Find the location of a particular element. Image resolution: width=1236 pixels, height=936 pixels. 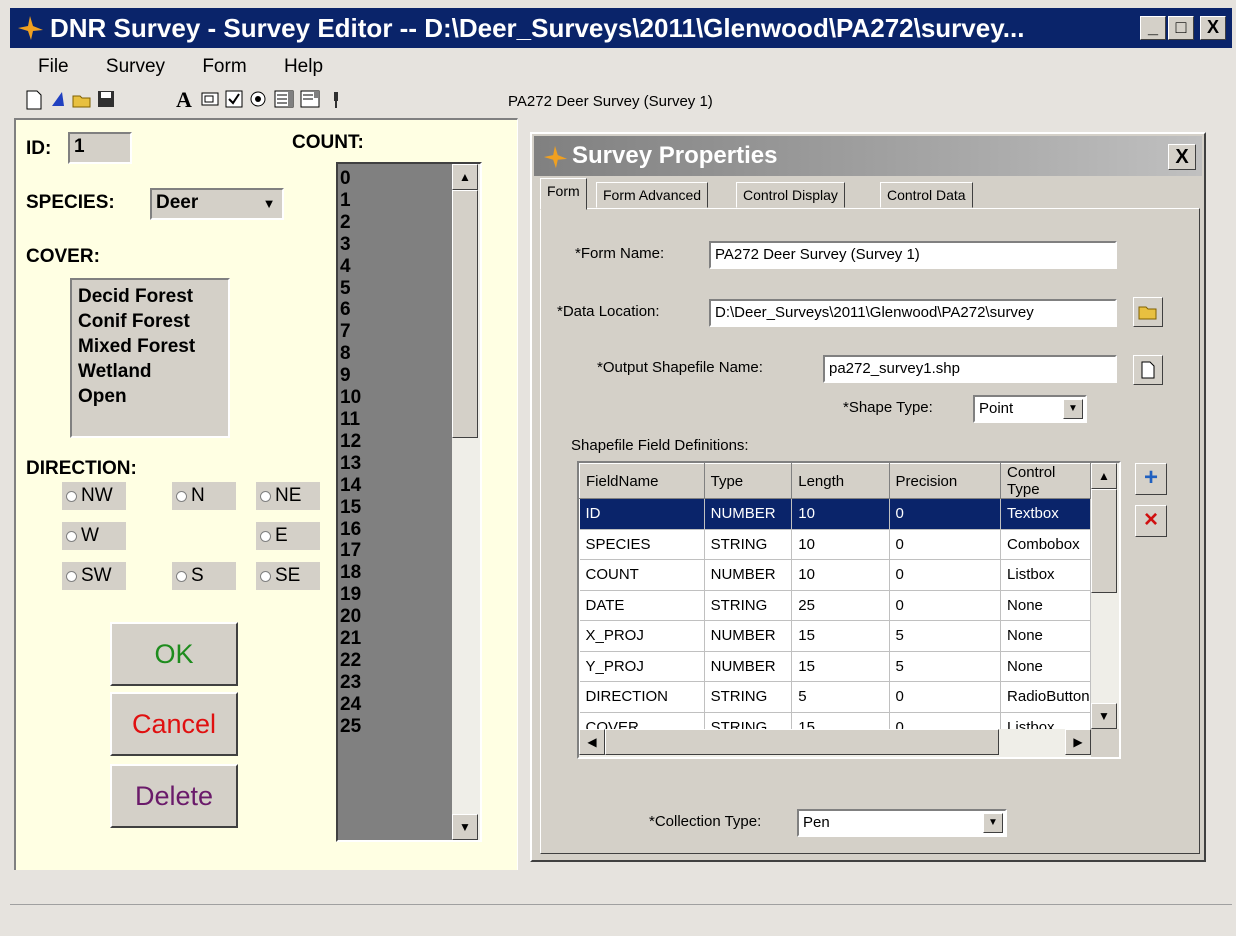

table-cell: DATE is located at coordinates (642, 605).